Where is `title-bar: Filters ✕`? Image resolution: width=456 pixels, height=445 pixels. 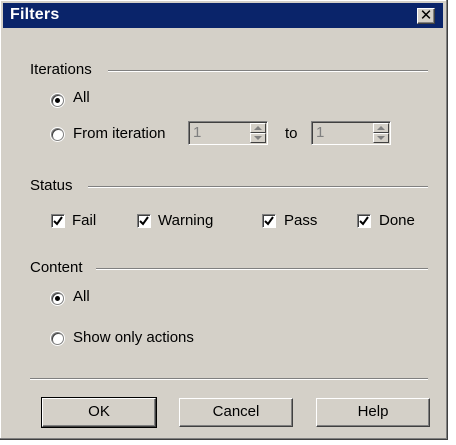
title-bar: Filters ✕ is located at coordinates (223, 15).